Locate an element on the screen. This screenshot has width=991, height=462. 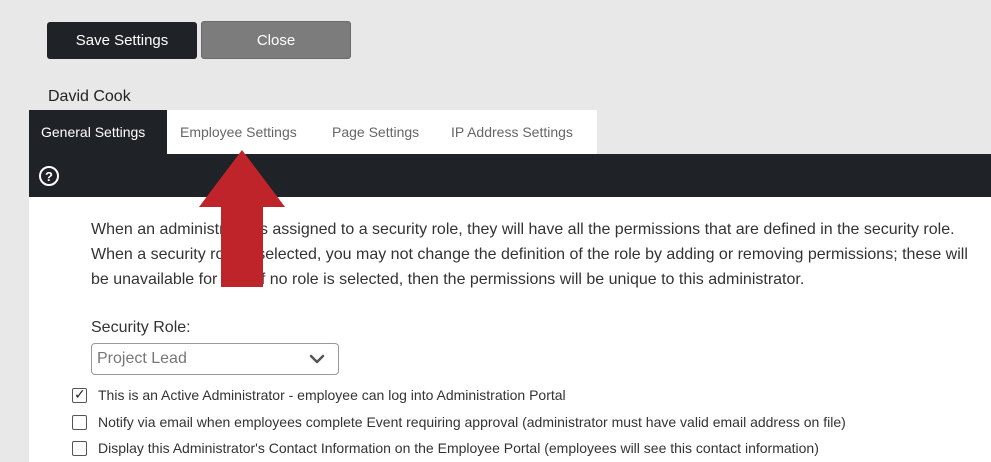
checkmark-icon: ✓ is located at coordinates (80, 393).